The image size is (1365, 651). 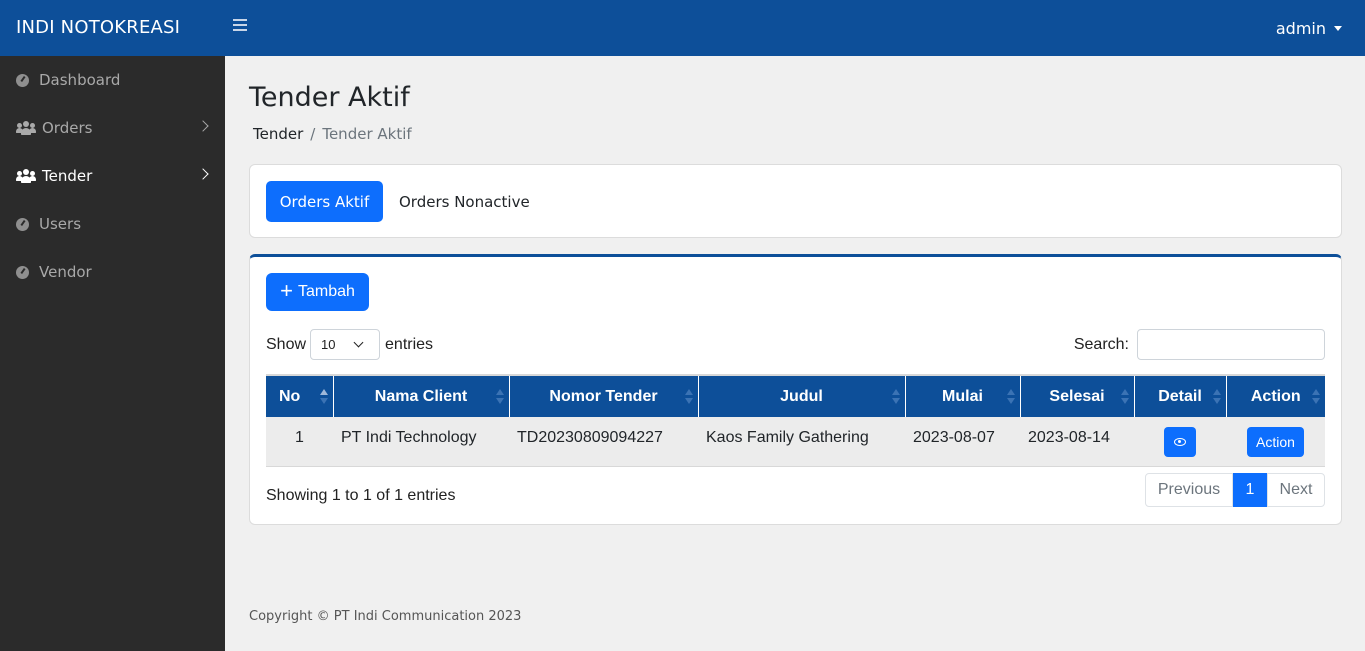 What do you see at coordinates (1077, 442) in the screenshot?
I see `cell-selesai: 2023-08-14` at bounding box center [1077, 442].